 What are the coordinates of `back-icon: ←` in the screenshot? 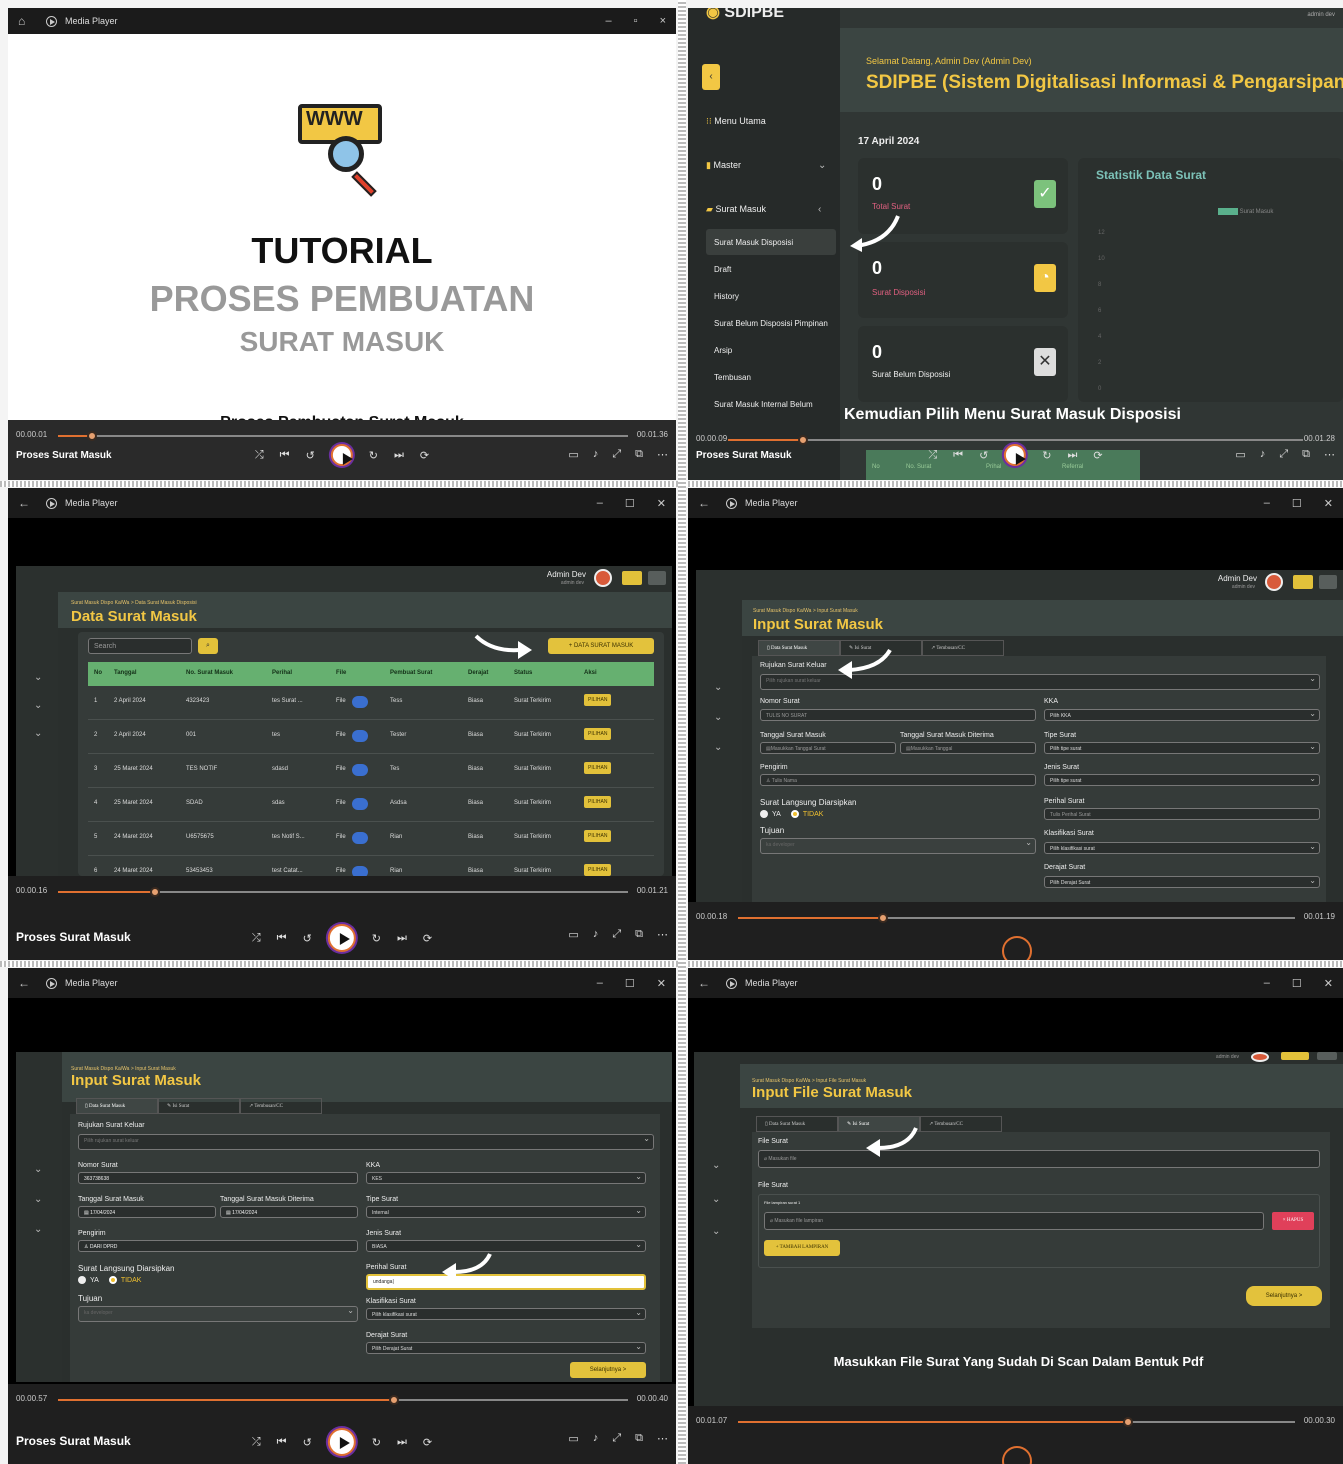 It's located at (708, 503).